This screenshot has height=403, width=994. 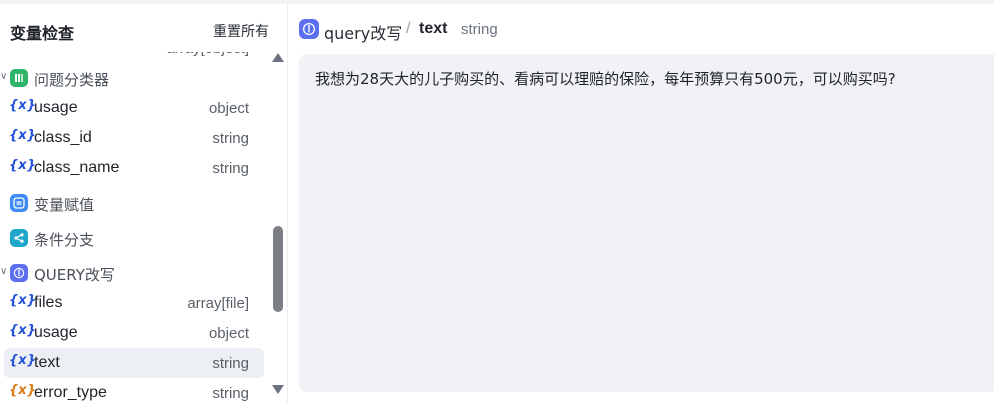 What do you see at coordinates (19, 78) in the screenshot?
I see `classifier-icon` at bounding box center [19, 78].